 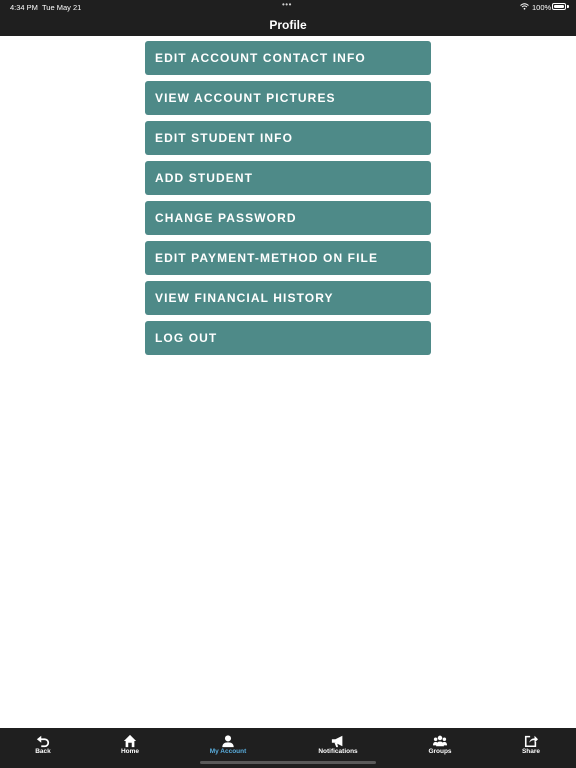 I want to click on tab-share-label: Share, so click(x=531, y=751).